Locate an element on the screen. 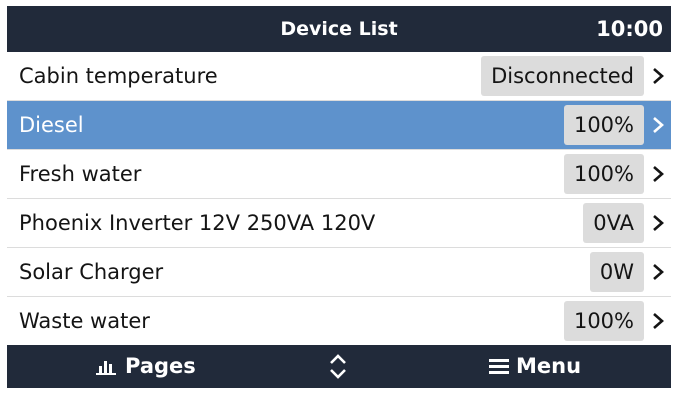 The image size is (677, 393). clock: 10:00 is located at coordinates (629, 29).